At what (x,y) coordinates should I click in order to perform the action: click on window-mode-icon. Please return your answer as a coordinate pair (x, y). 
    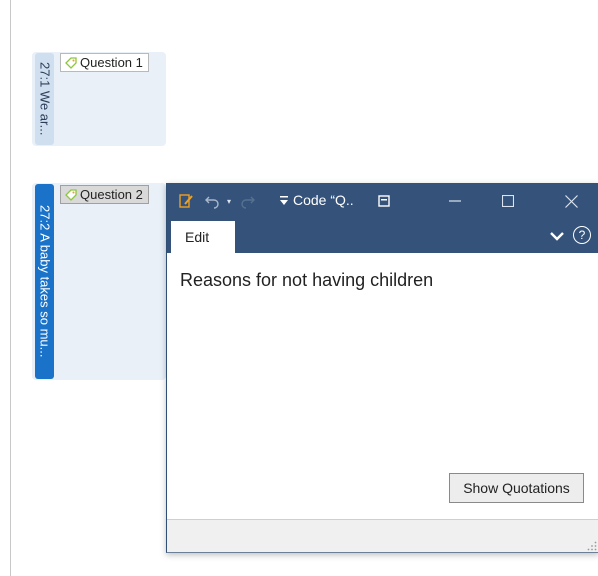
    Looking at the image, I should click on (384, 201).